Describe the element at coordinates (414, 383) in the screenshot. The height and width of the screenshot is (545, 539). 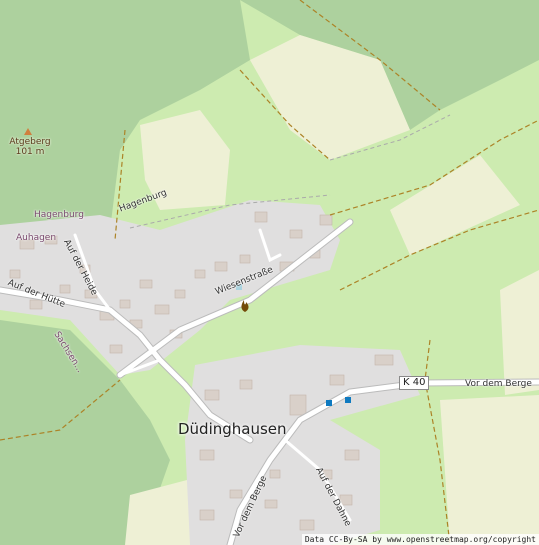
I see `road-ref-k40: K 40` at that location.